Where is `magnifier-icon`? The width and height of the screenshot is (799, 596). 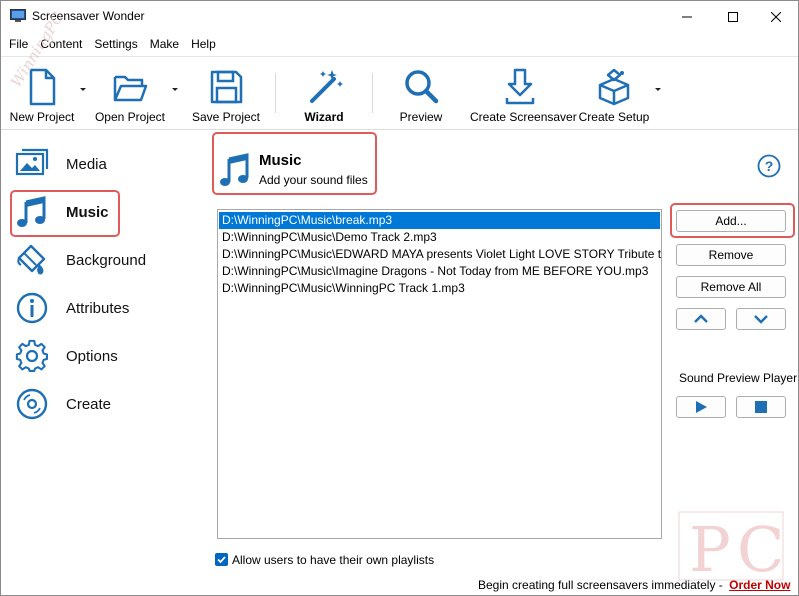
magnifier-icon is located at coordinates (422, 87).